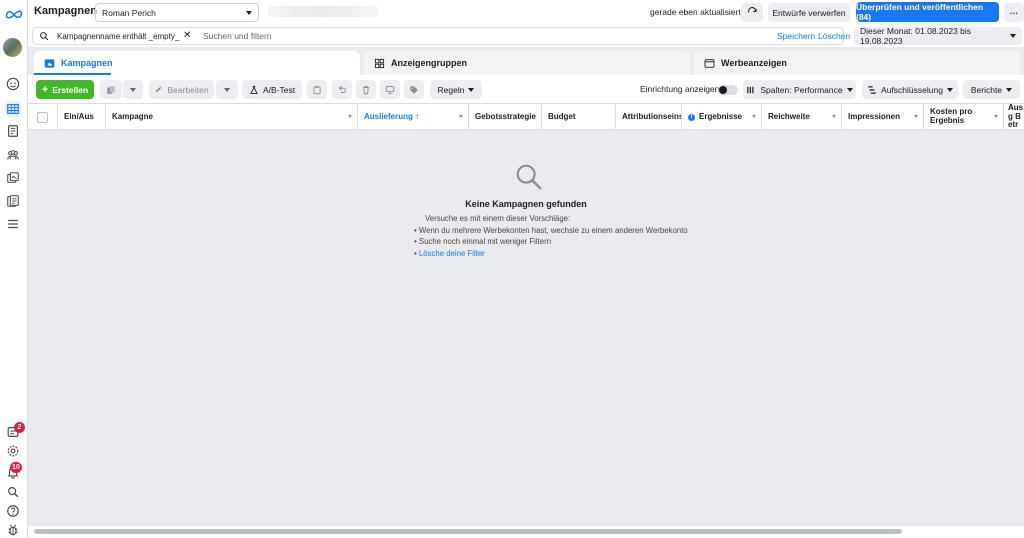  I want to click on settings-gear-icon, so click(13, 451).